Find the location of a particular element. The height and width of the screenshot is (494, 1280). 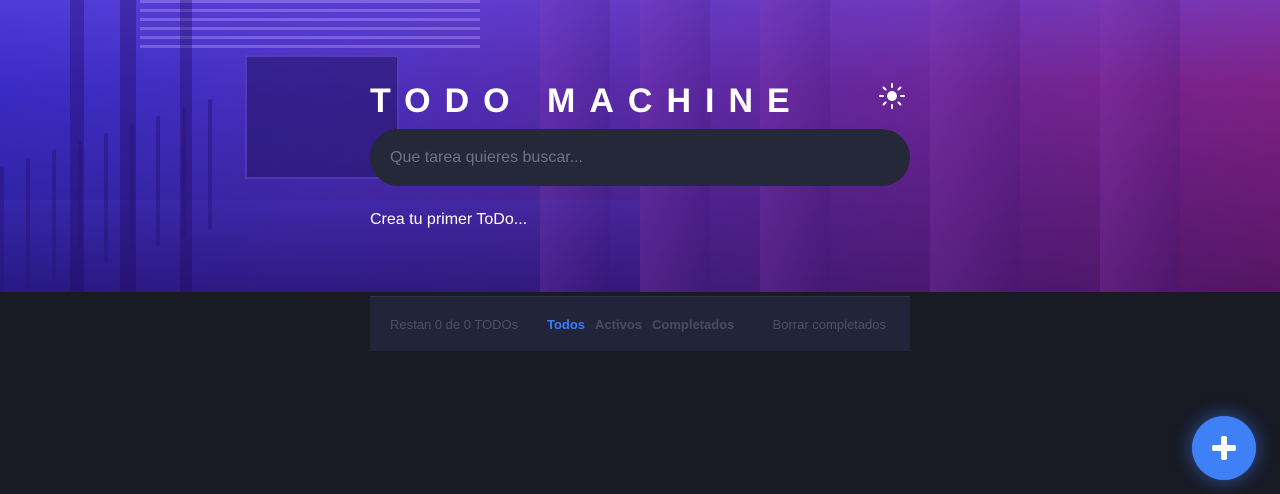

sun-icon is located at coordinates (892, 96).